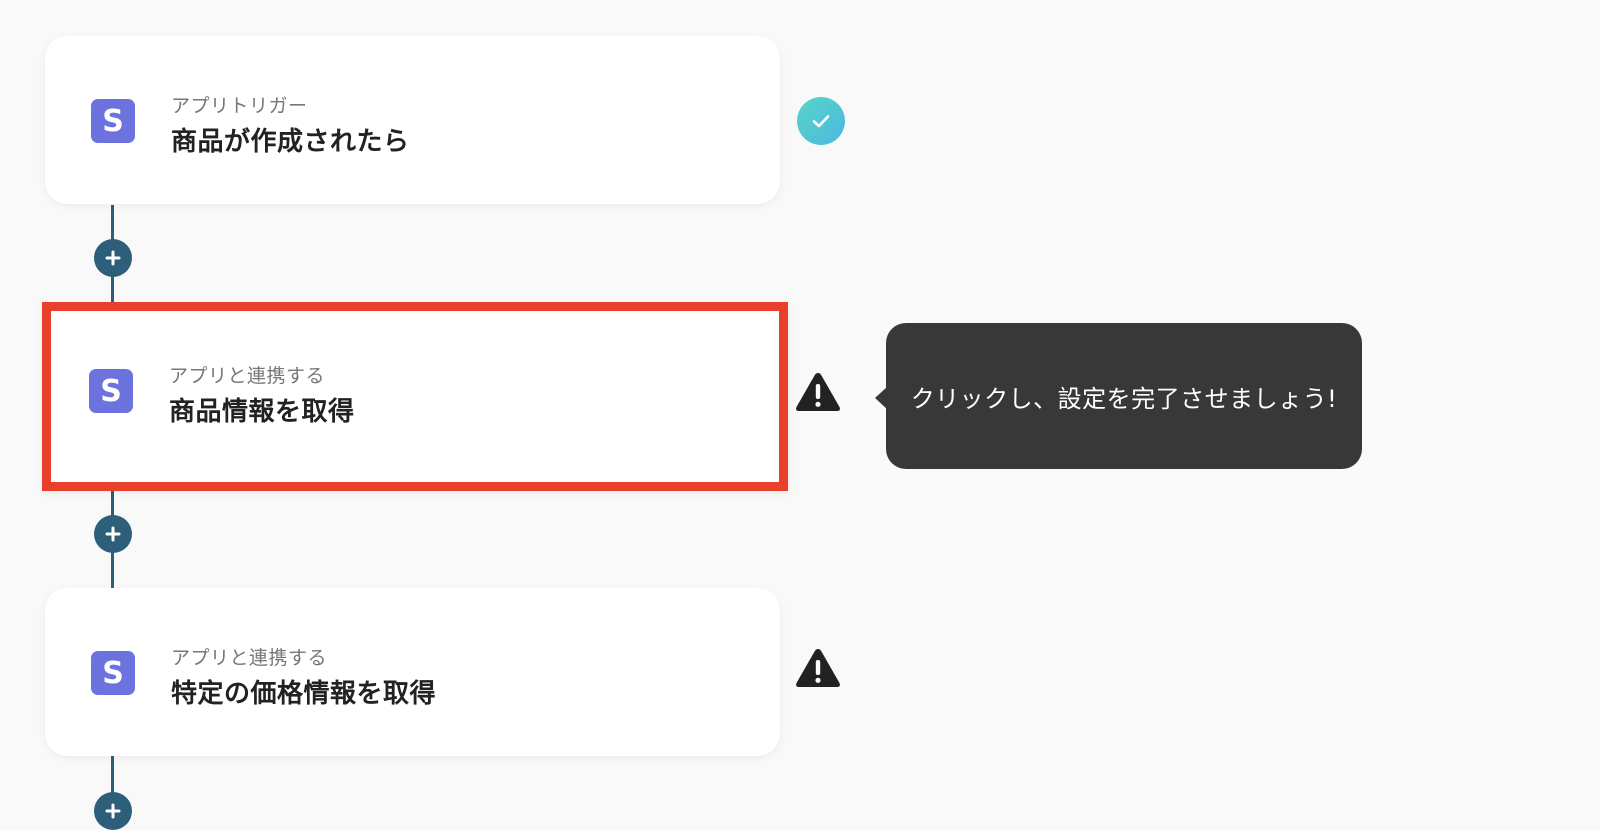 This screenshot has width=1600, height=830. What do you see at coordinates (239, 106) in the screenshot?
I see `step-type-label: アプリトリガー` at bounding box center [239, 106].